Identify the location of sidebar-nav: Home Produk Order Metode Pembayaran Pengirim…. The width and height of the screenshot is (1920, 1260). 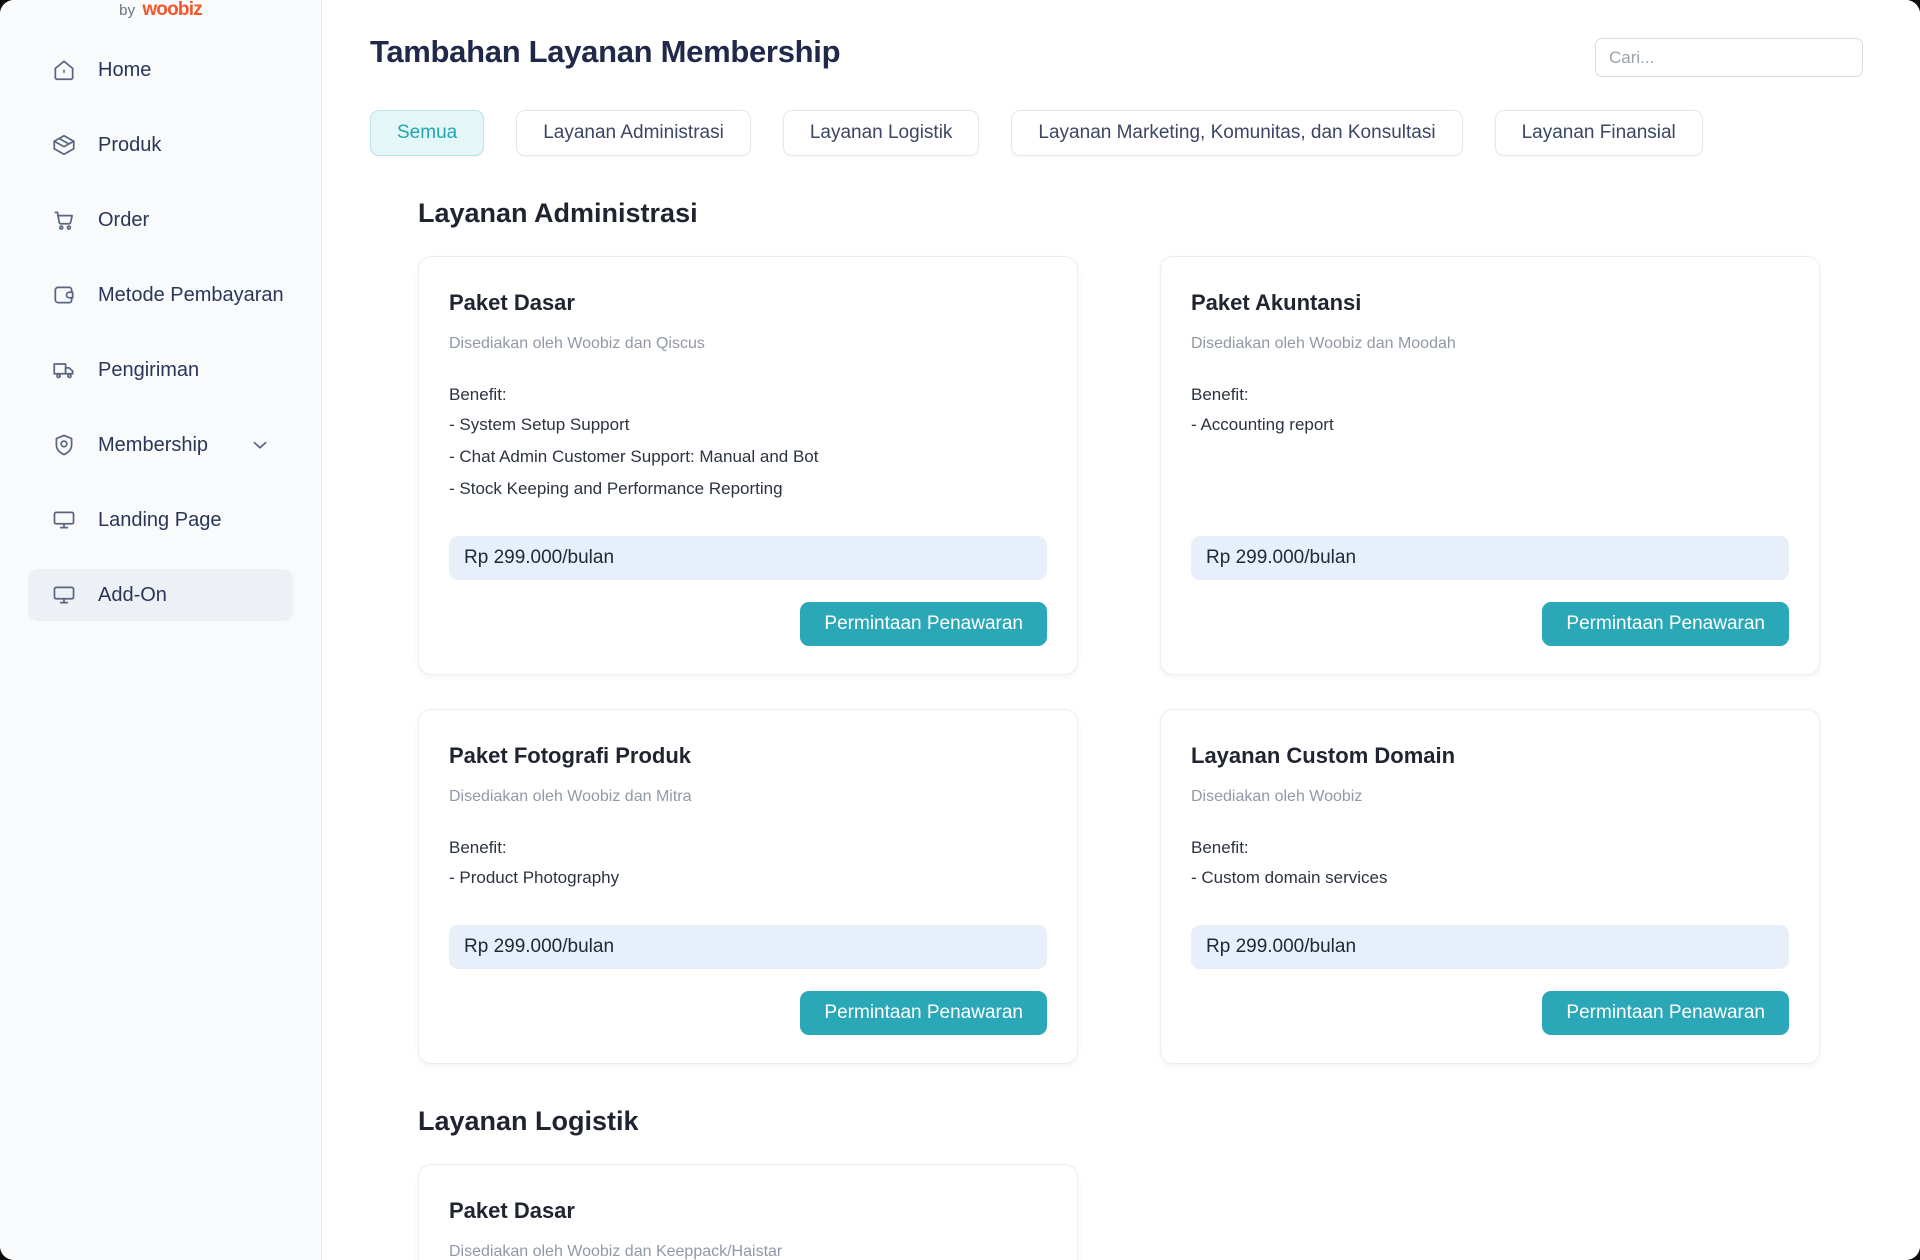
(160, 344).